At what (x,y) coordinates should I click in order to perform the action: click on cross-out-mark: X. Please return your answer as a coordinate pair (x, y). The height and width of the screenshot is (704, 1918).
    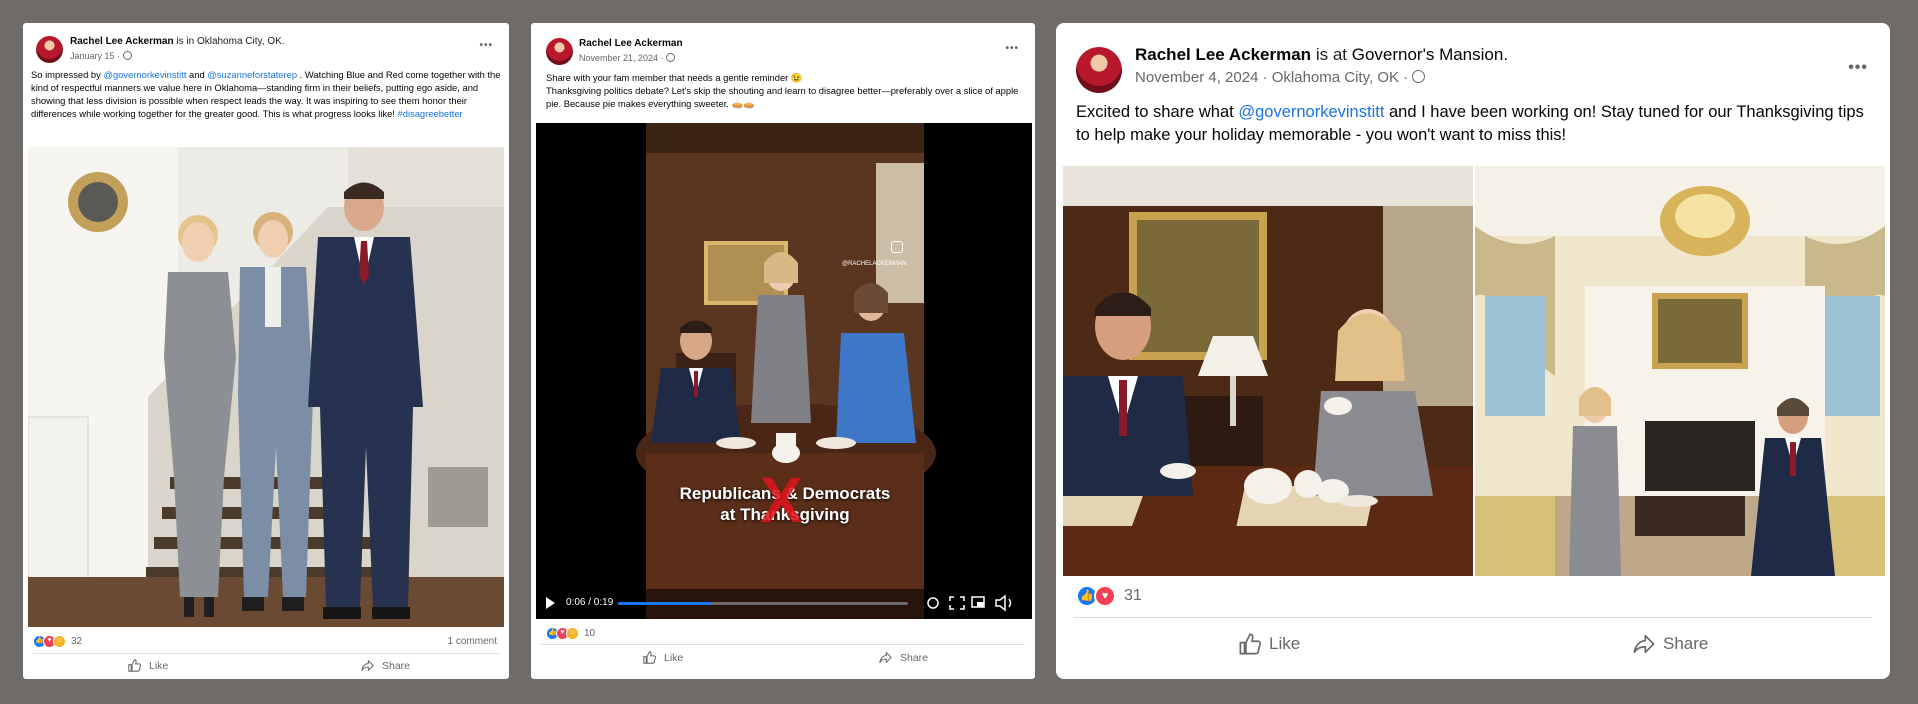
    Looking at the image, I should click on (781, 500).